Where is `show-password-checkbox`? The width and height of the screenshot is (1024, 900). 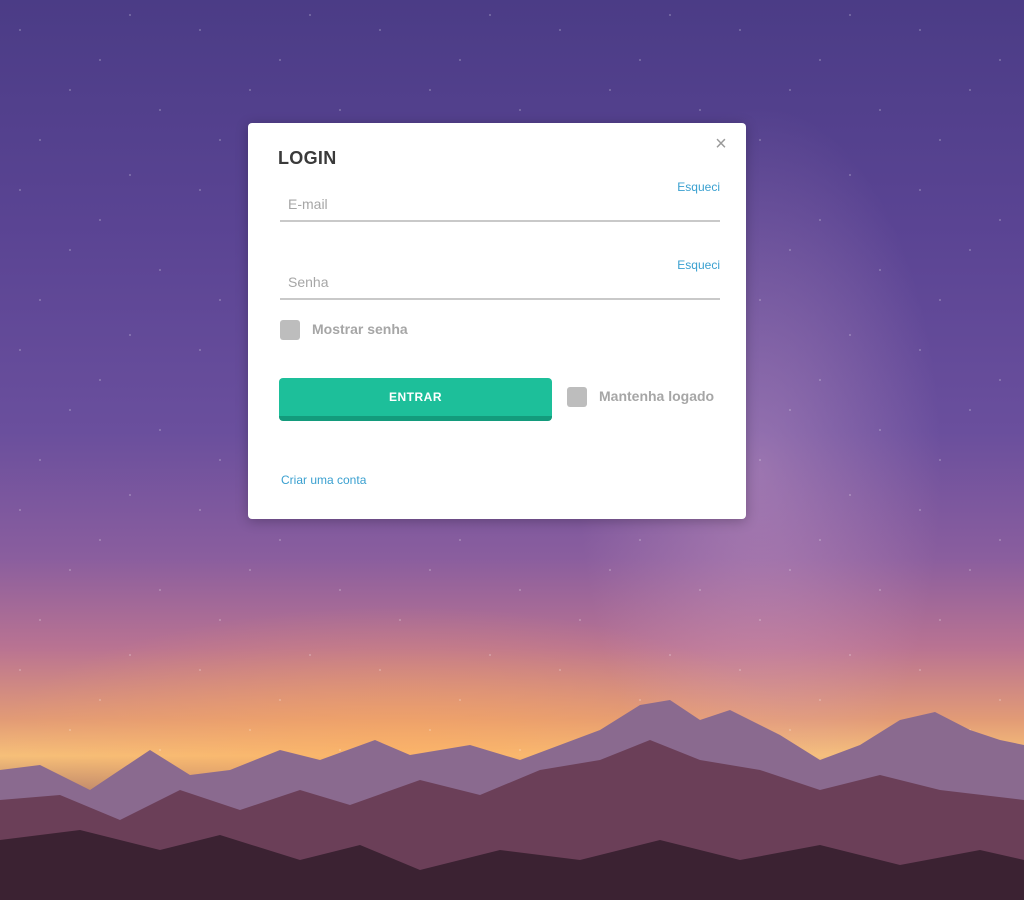
show-password-checkbox is located at coordinates (290, 330).